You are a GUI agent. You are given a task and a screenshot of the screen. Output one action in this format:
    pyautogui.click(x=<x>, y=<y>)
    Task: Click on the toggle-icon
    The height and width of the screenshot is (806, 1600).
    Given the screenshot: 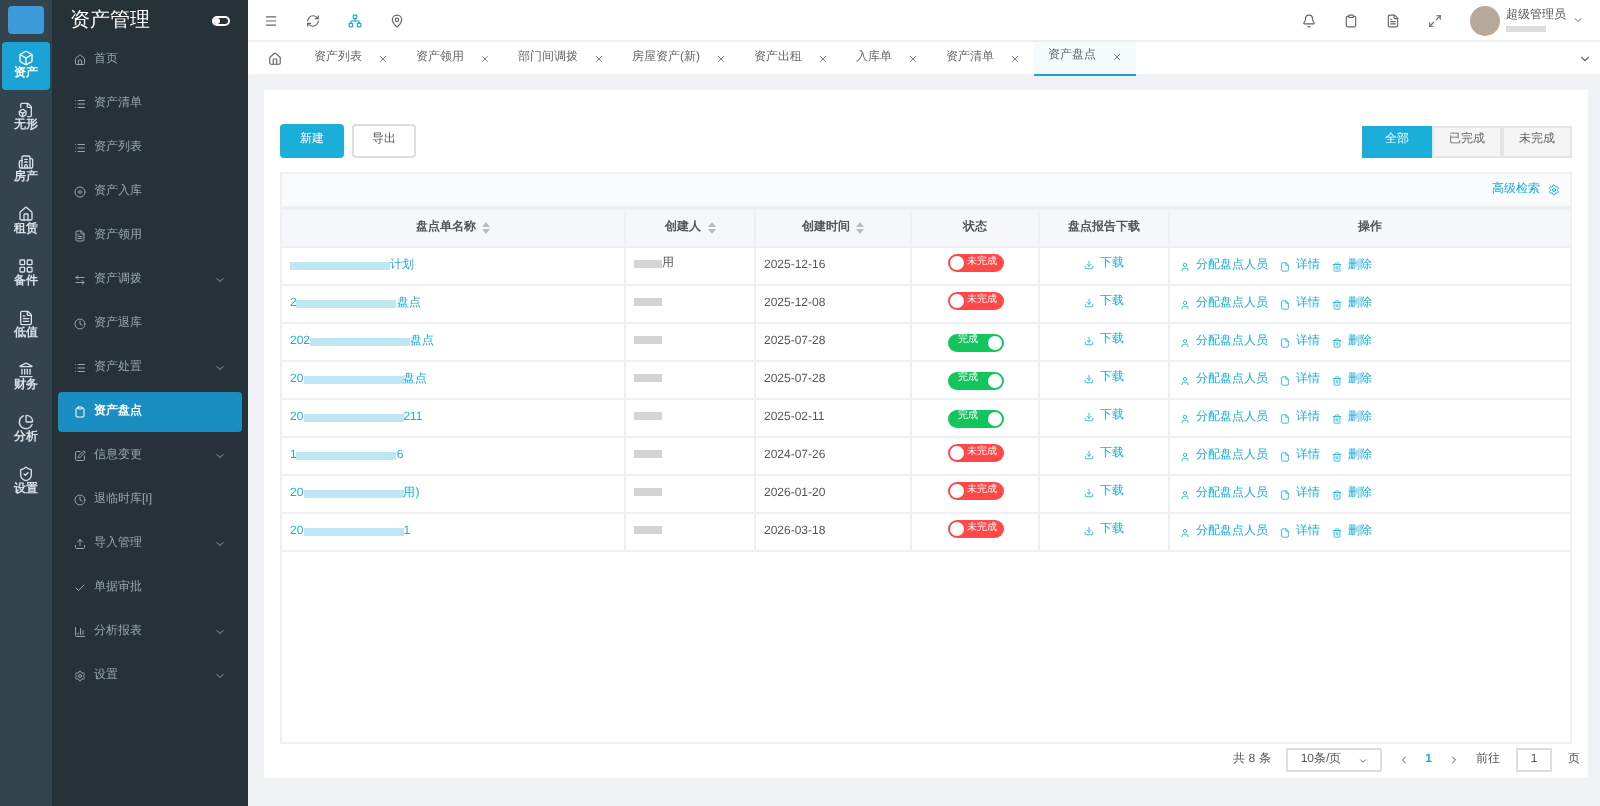 What is the action you would take?
    pyautogui.click(x=221, y=20)
    